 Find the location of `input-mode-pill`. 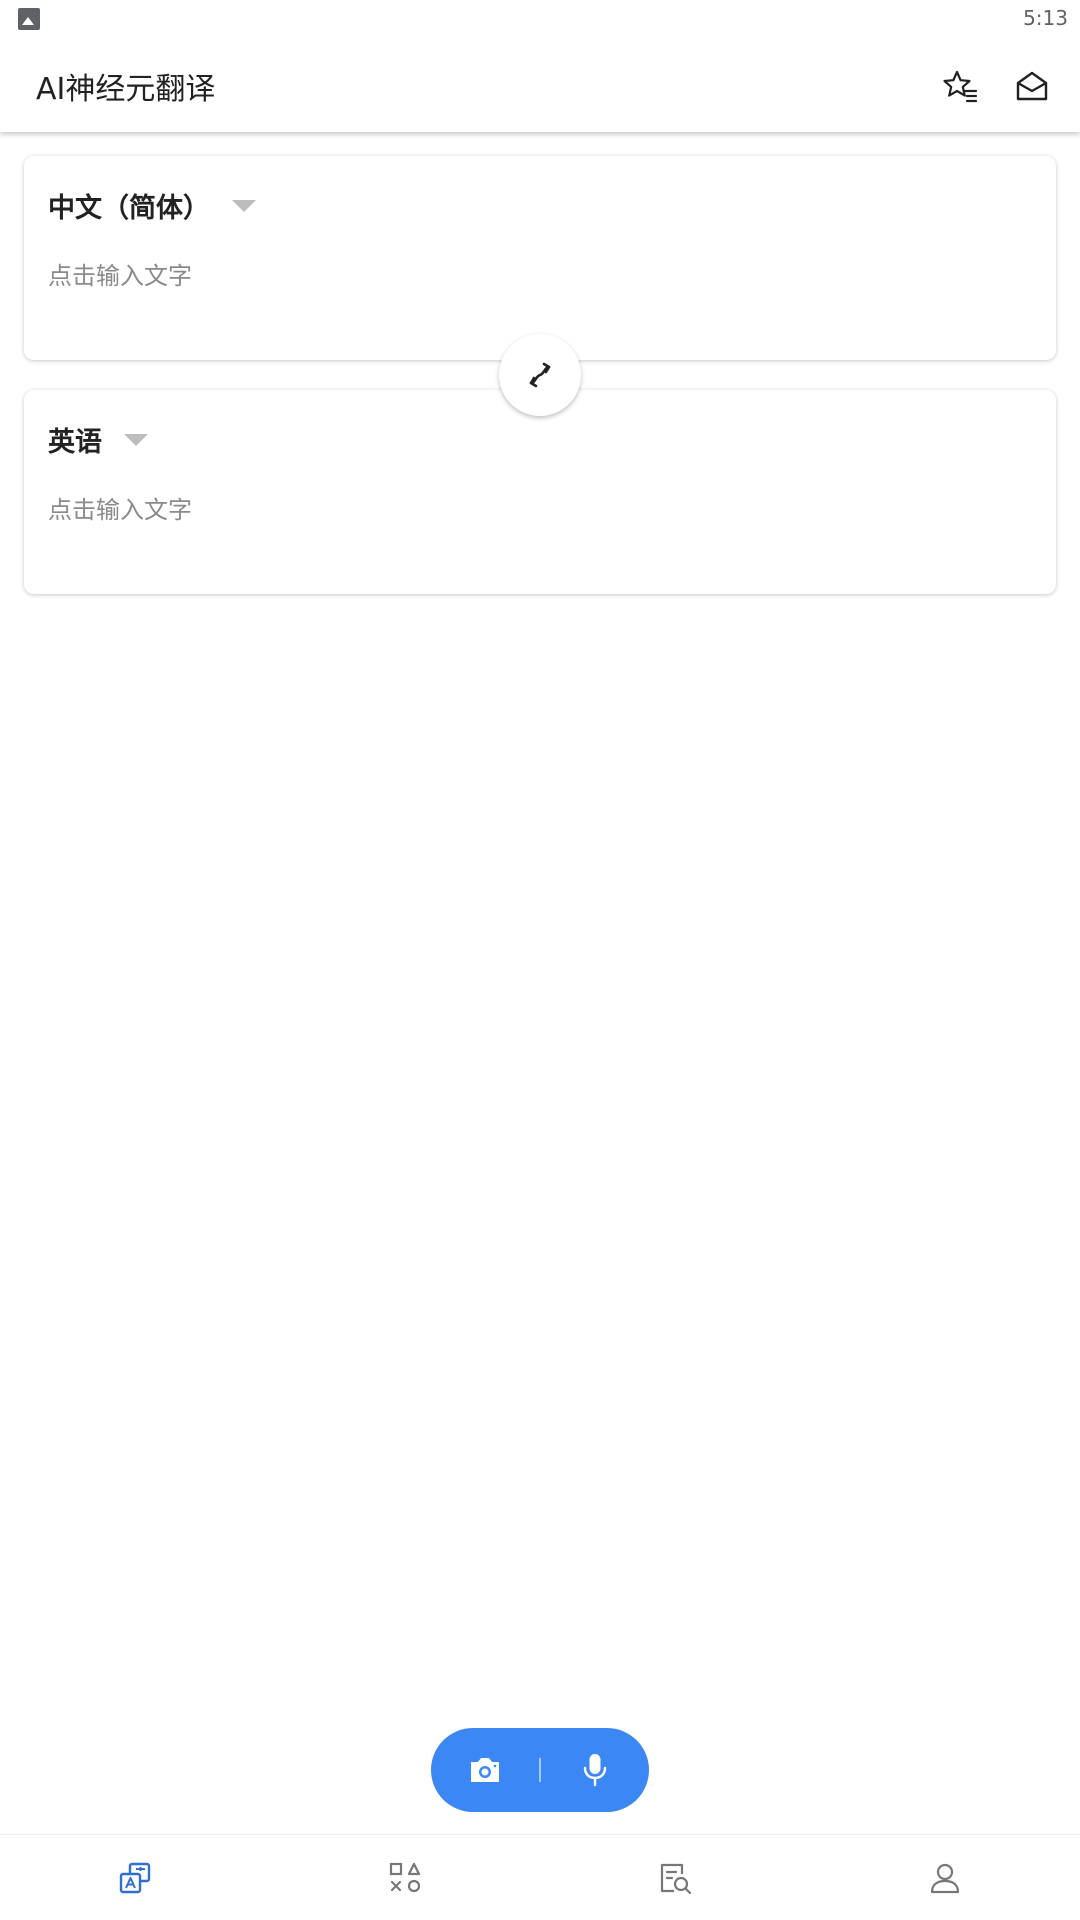

input-mode-pill is located at coordinates (540, 1770).